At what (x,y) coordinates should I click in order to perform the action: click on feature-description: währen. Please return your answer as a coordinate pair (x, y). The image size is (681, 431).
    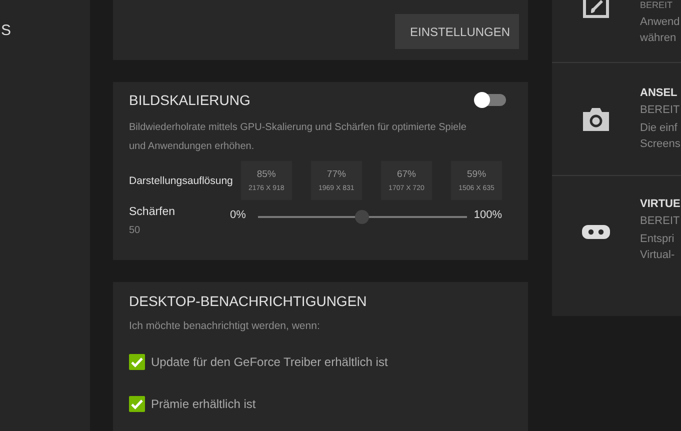
    Looking at the image, I should click on (659, 38).